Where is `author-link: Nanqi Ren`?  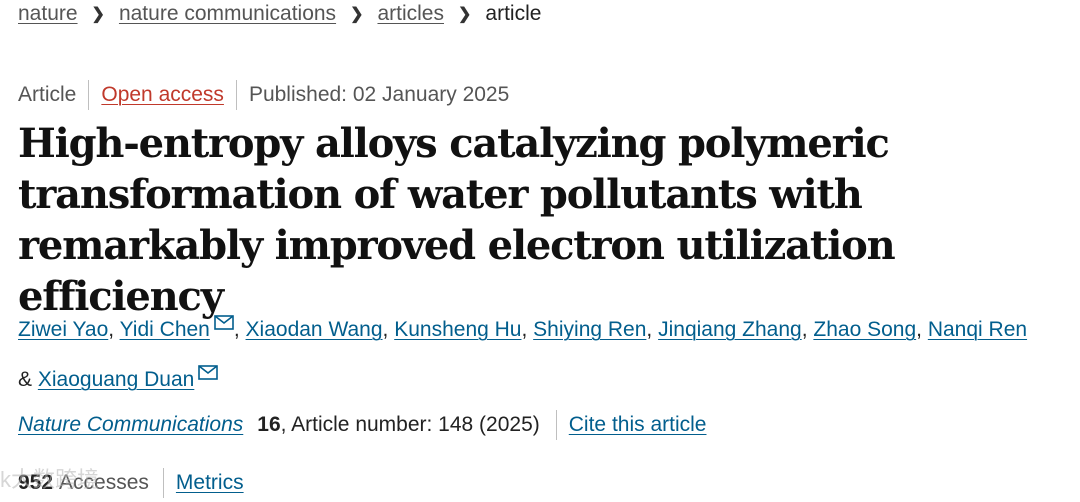 author-link: Nanqi Ren is located at coordinates (977, 329).